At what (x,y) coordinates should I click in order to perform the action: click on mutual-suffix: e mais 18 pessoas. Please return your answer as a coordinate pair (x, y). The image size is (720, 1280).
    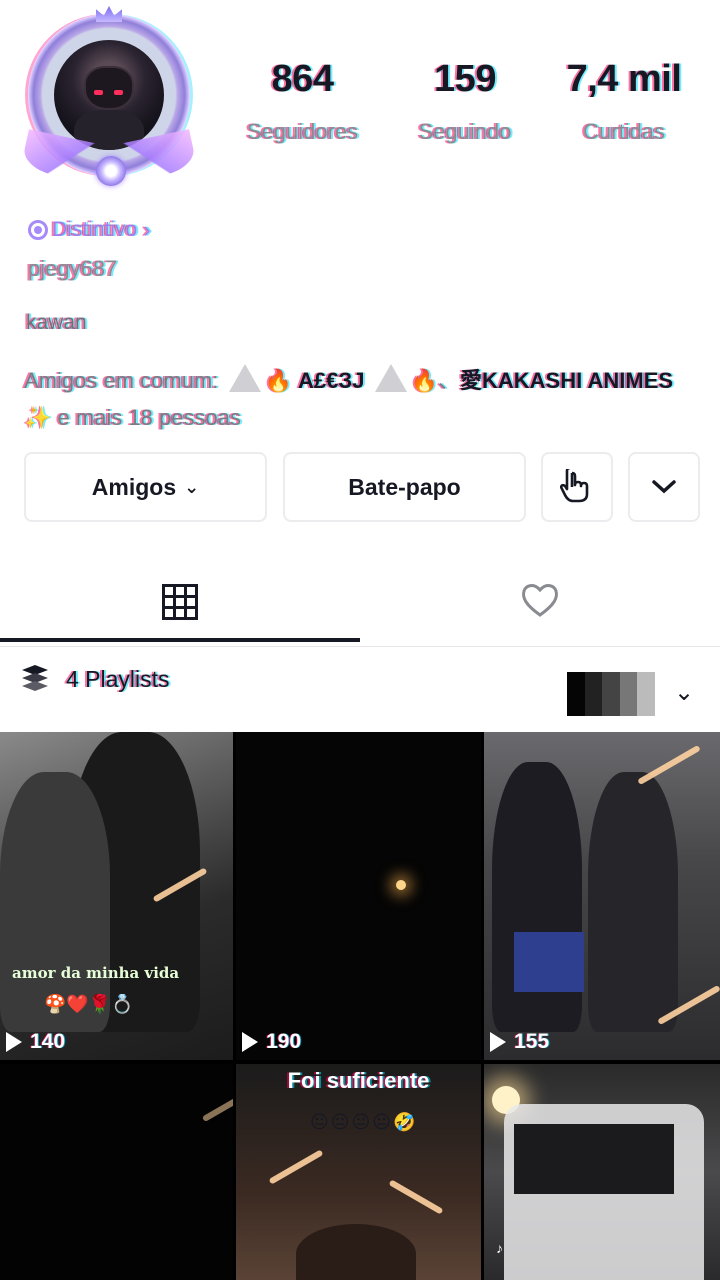
    Looking at the image, I should click on (149, 417).